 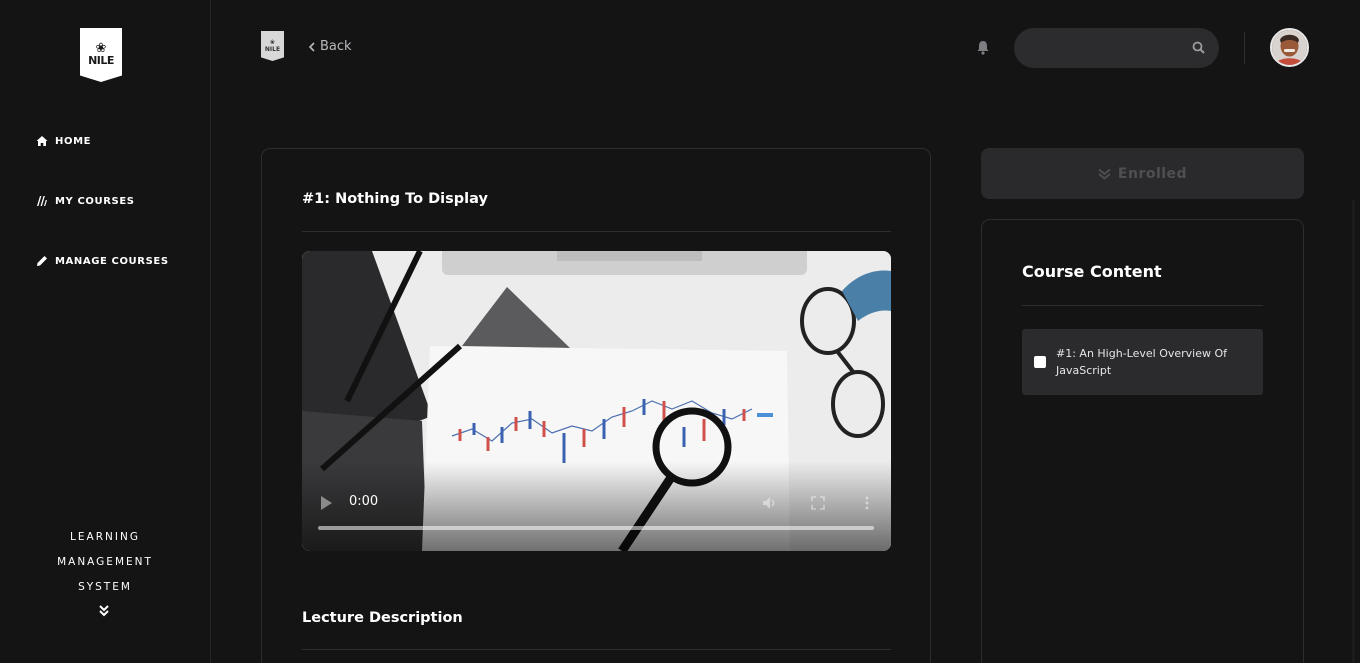 What do you see at coordinates (382, 618) in the screenshot?
I see `lecture-description-heading: Lecture Description` at bounding box center [382, 618].